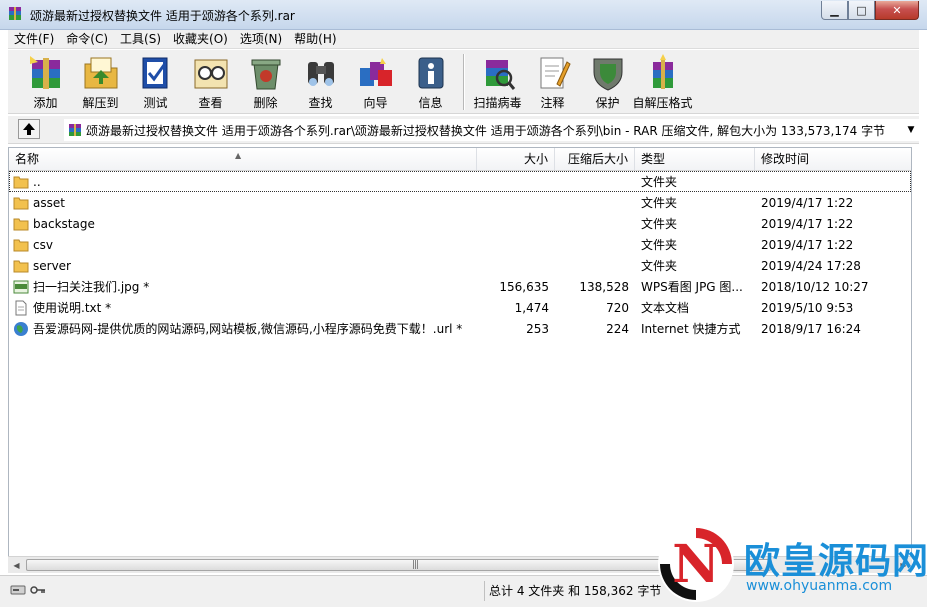 Image resolution: width=927 pixels, height=607 pixels. What do you see at coordinates (665, 308) in the screenshot?
I see `file-type: 文本文档` at bounding box center [665, 308].